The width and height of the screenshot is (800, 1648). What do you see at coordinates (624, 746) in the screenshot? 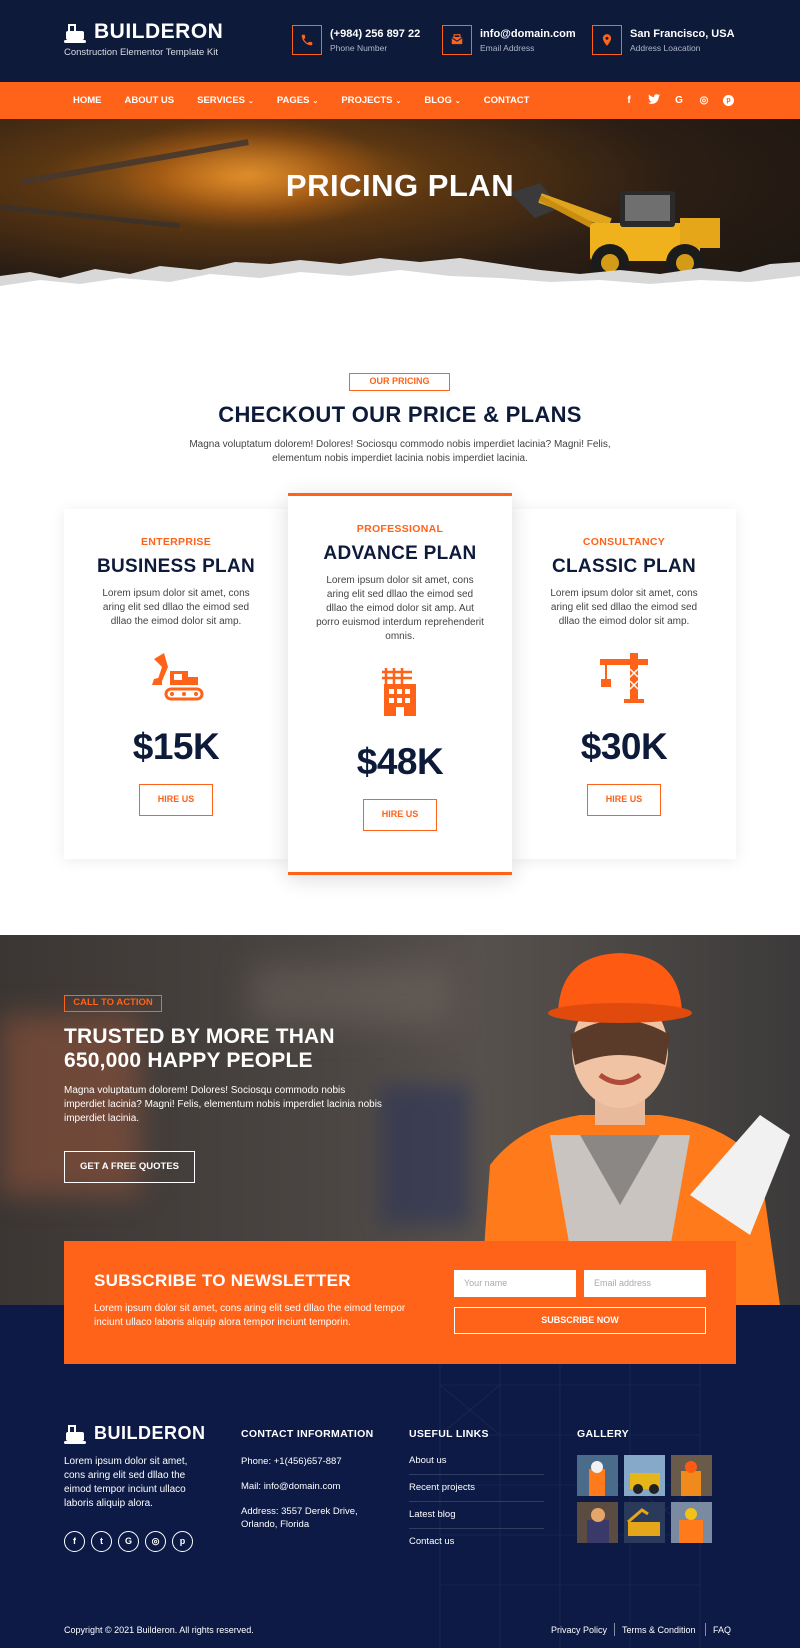
I see `plan-price: $30K` at bounding box center [624, 746].